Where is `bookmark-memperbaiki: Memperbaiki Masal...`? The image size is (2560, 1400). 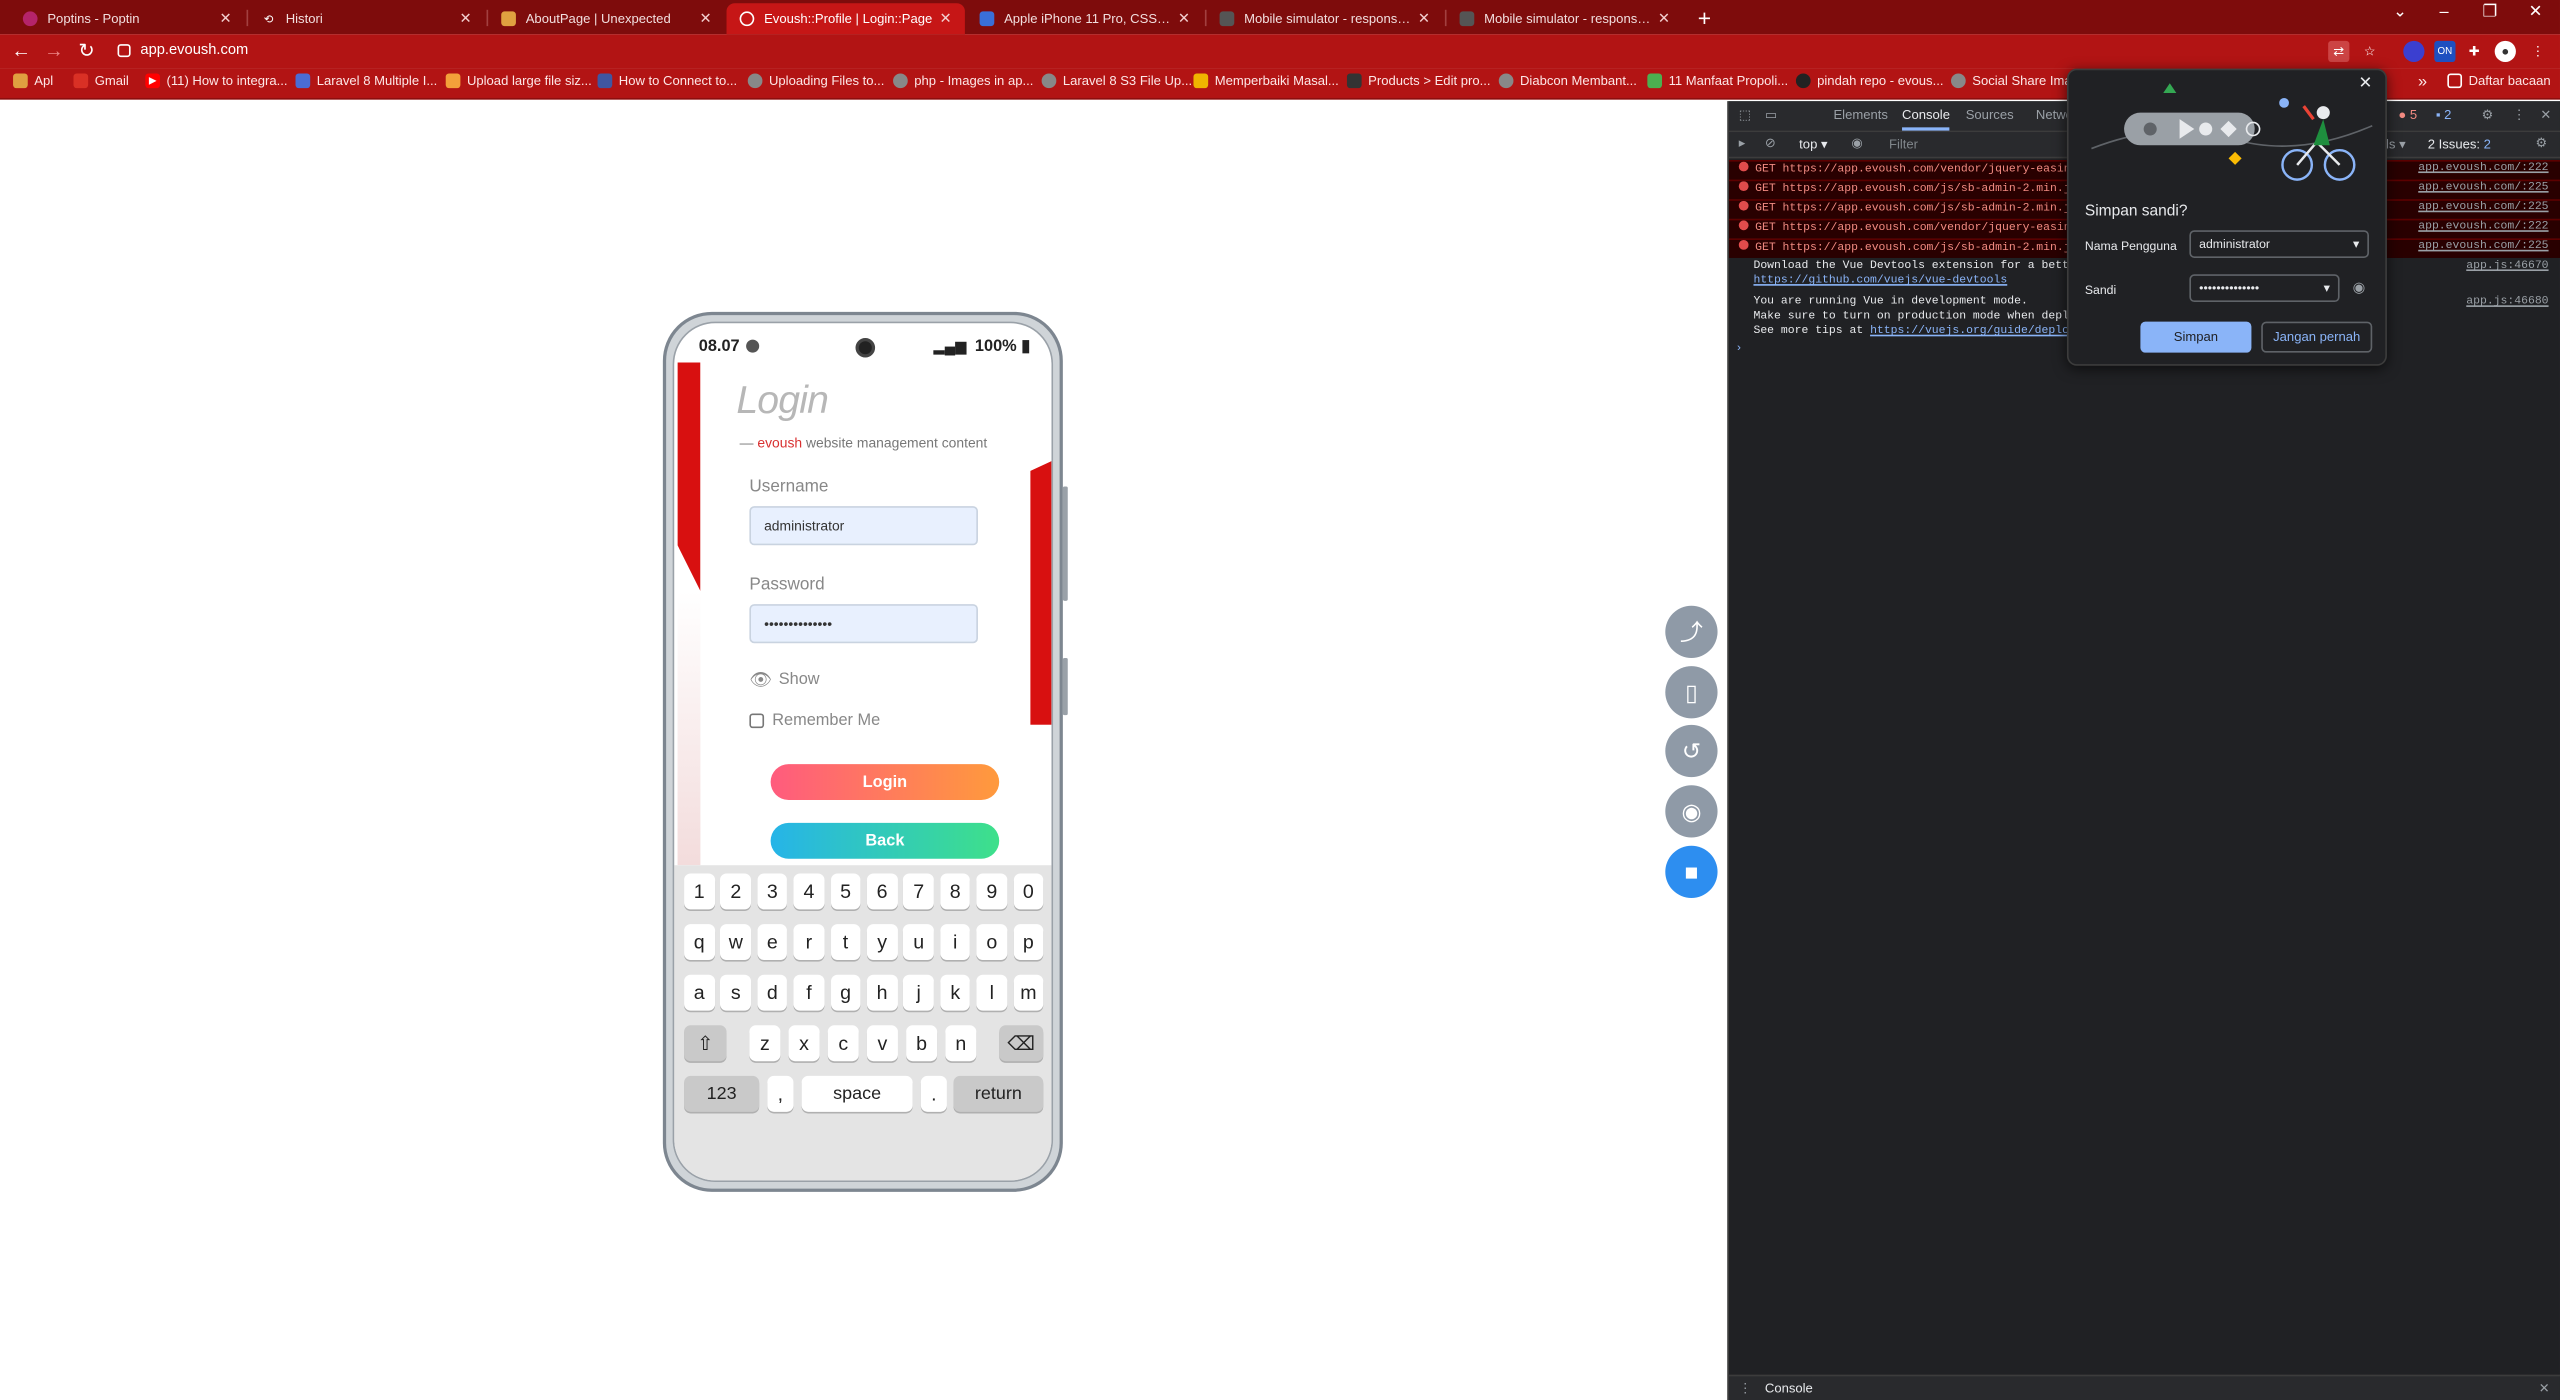 bookmark-memperbaiki: Memperbaiki Masal... is located at coordinates (1266, 81).